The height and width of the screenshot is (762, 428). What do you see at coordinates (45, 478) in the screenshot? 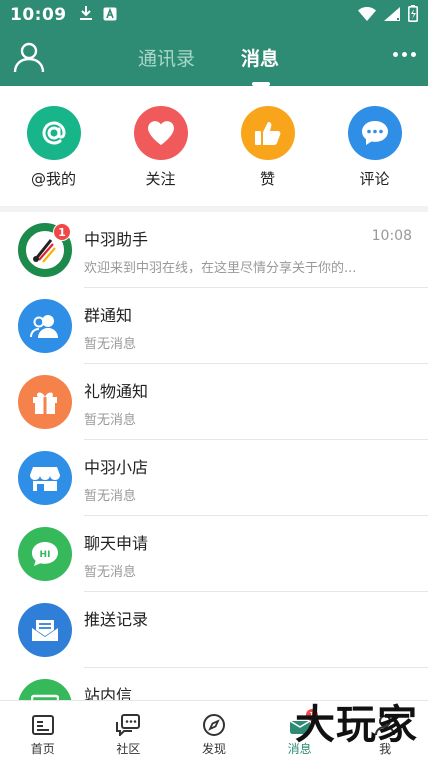
I see `store-icon` at bounding box center [45, 478].